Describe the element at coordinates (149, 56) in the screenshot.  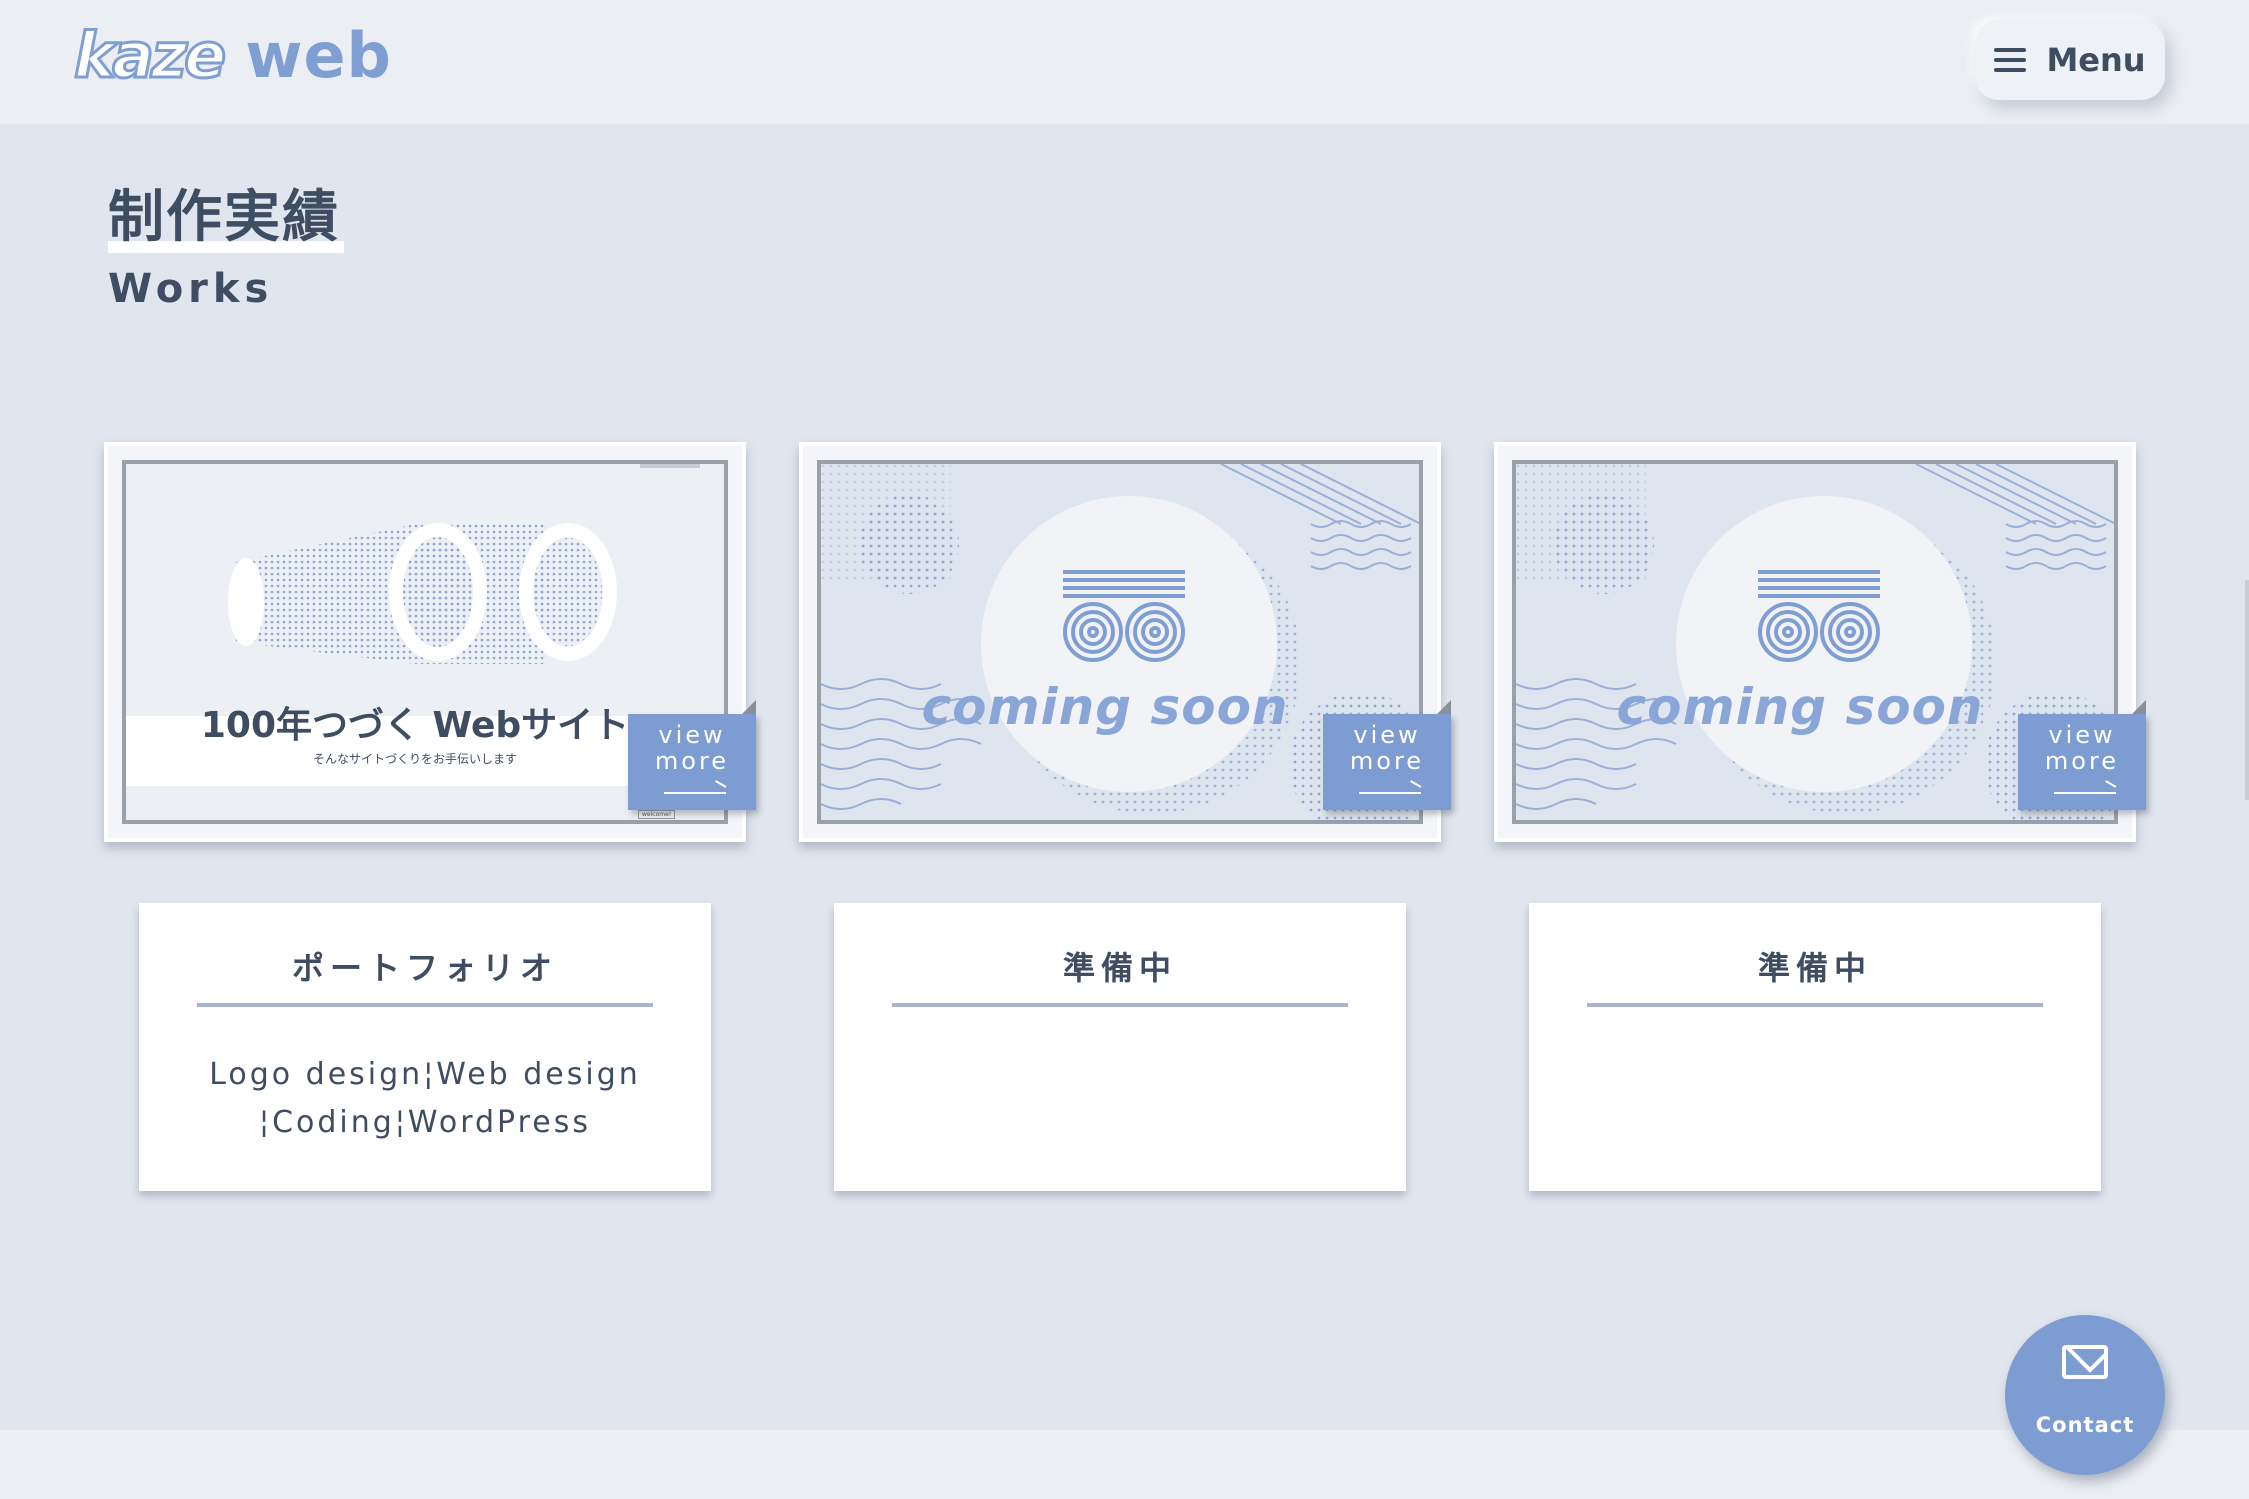
I see `logo-kaze-text: kaze` at that location.